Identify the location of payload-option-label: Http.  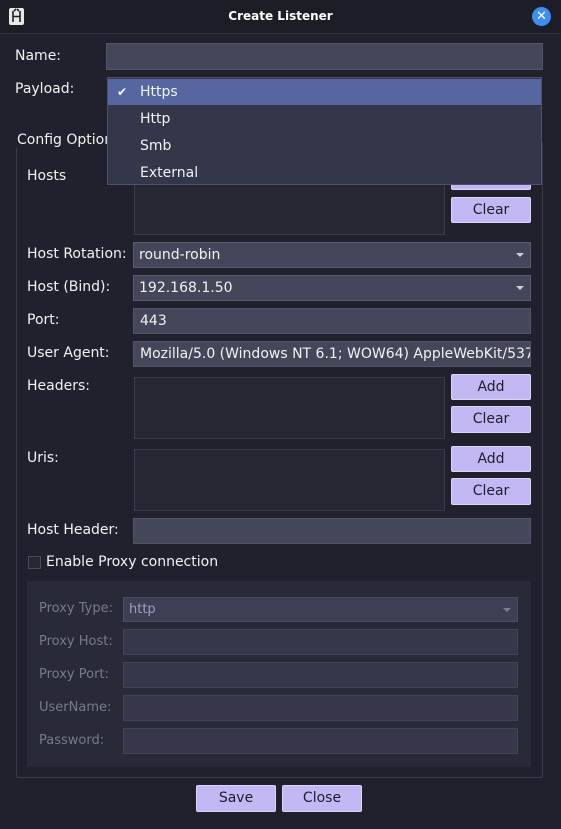
(155, 119).